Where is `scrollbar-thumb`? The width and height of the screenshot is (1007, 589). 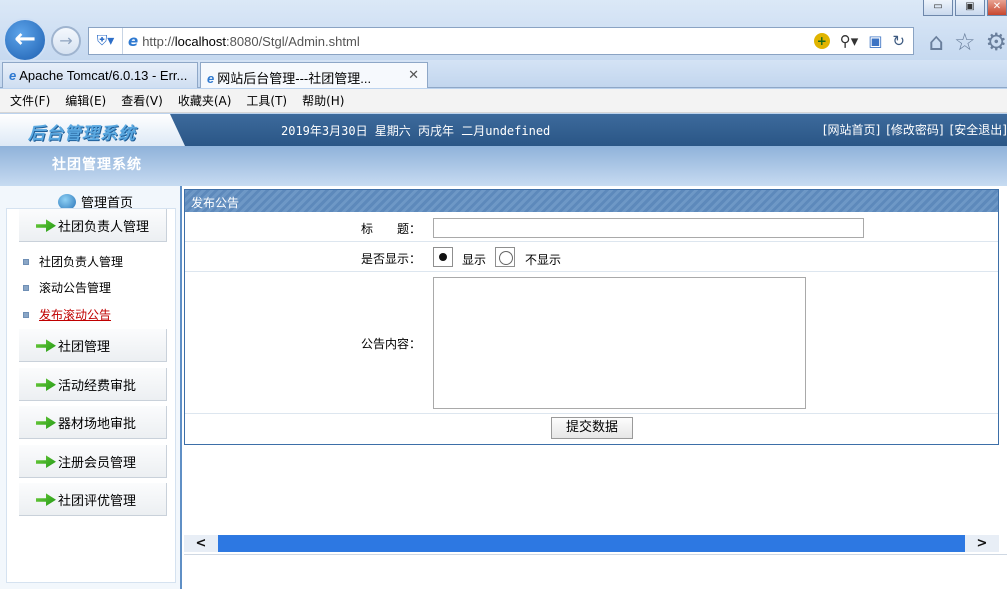
scrollbar-thumb is located at coordinates (591, 543).